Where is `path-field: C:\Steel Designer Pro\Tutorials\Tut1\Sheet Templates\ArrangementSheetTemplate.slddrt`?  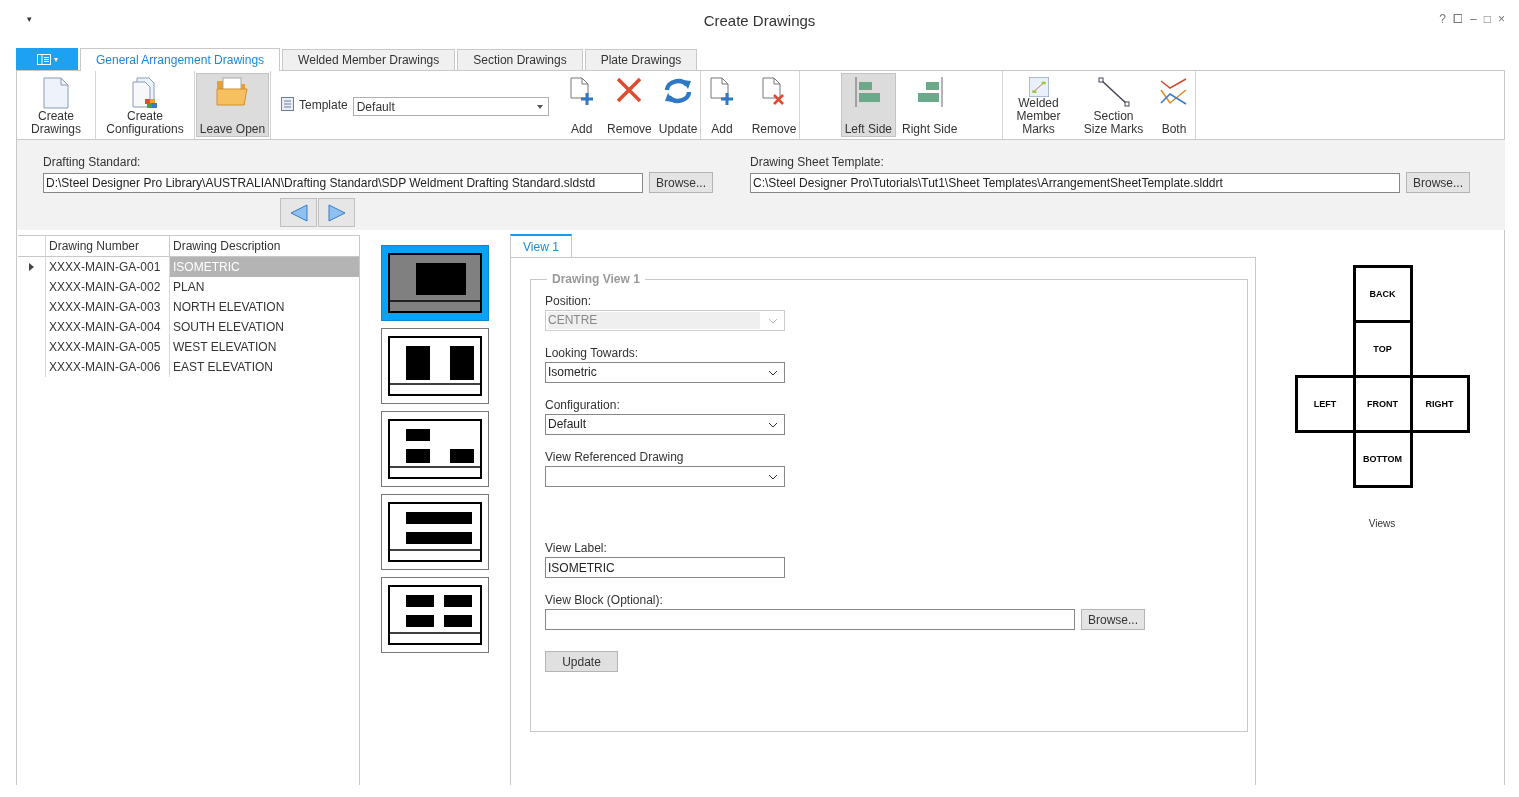
path-field: C:\Steel Designer Pro\Tutorials\Tut1\Sheet Templates\ArrangementSheetTemplate.slddrt is located at coordinates (1075, 182).